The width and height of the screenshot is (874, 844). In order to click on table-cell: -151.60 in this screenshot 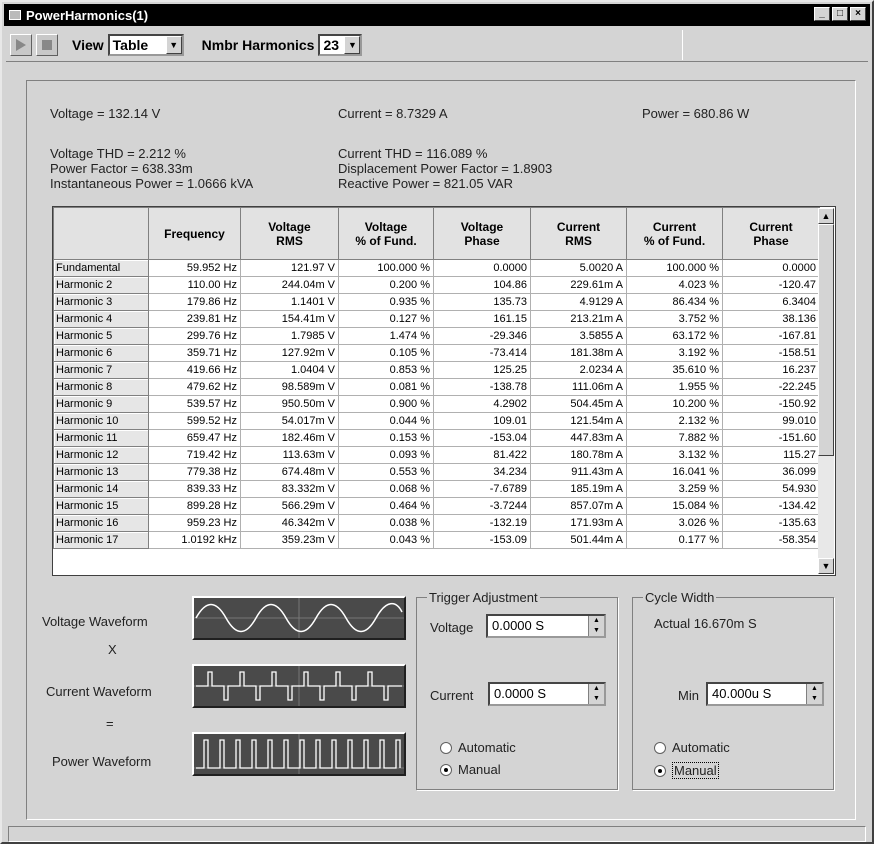, I will do `click(771, 438)`.